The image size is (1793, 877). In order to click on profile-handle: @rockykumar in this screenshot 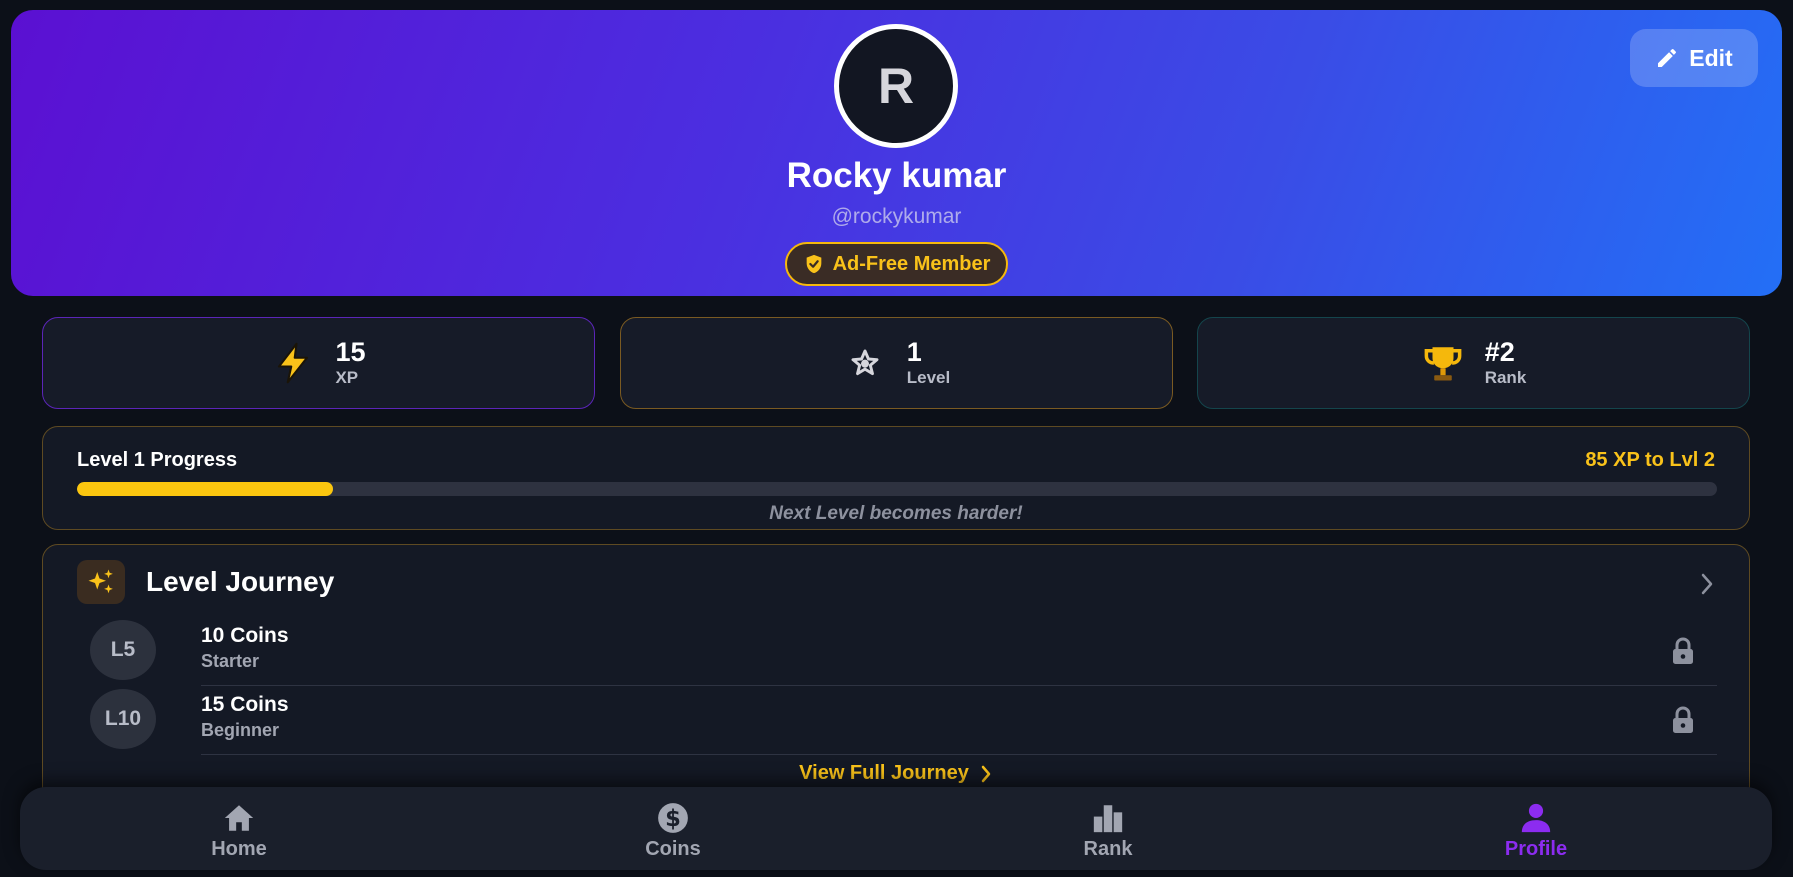, I will do `click(896, 216)`.